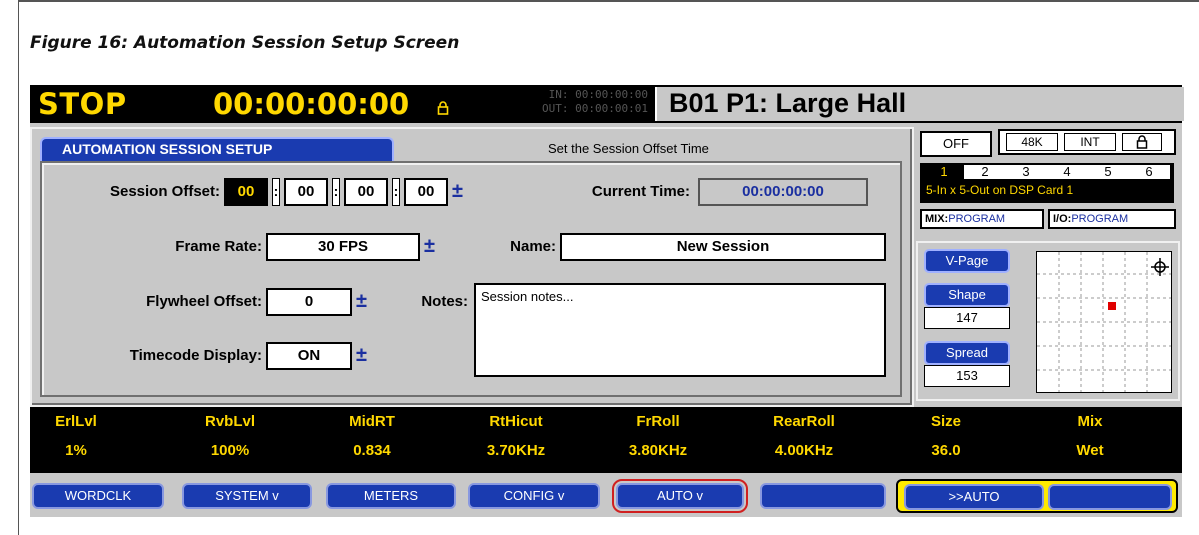  What do you see at coordinates (167, 149) in the screenshot?
I see `tab-label: AUTOMATION SESSION SETUP` at bounding box center [167, 149].